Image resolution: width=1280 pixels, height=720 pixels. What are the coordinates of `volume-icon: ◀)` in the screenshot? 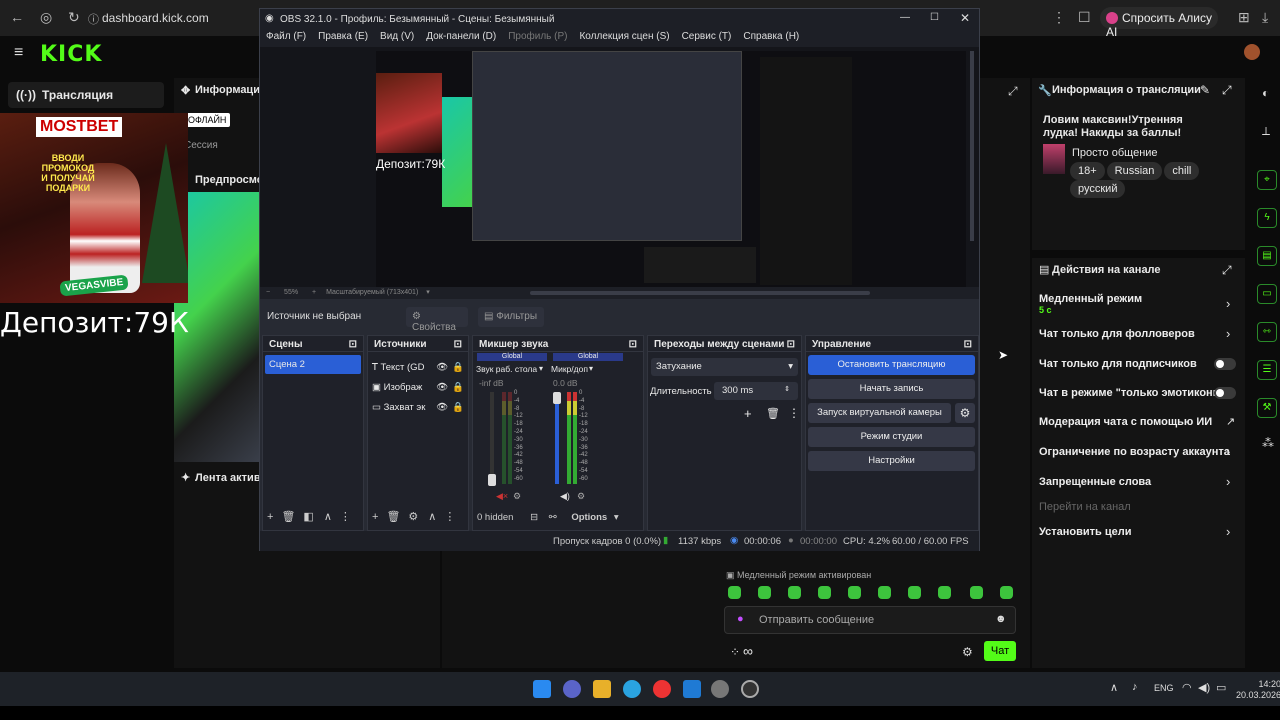 It's located at (1204, 687).